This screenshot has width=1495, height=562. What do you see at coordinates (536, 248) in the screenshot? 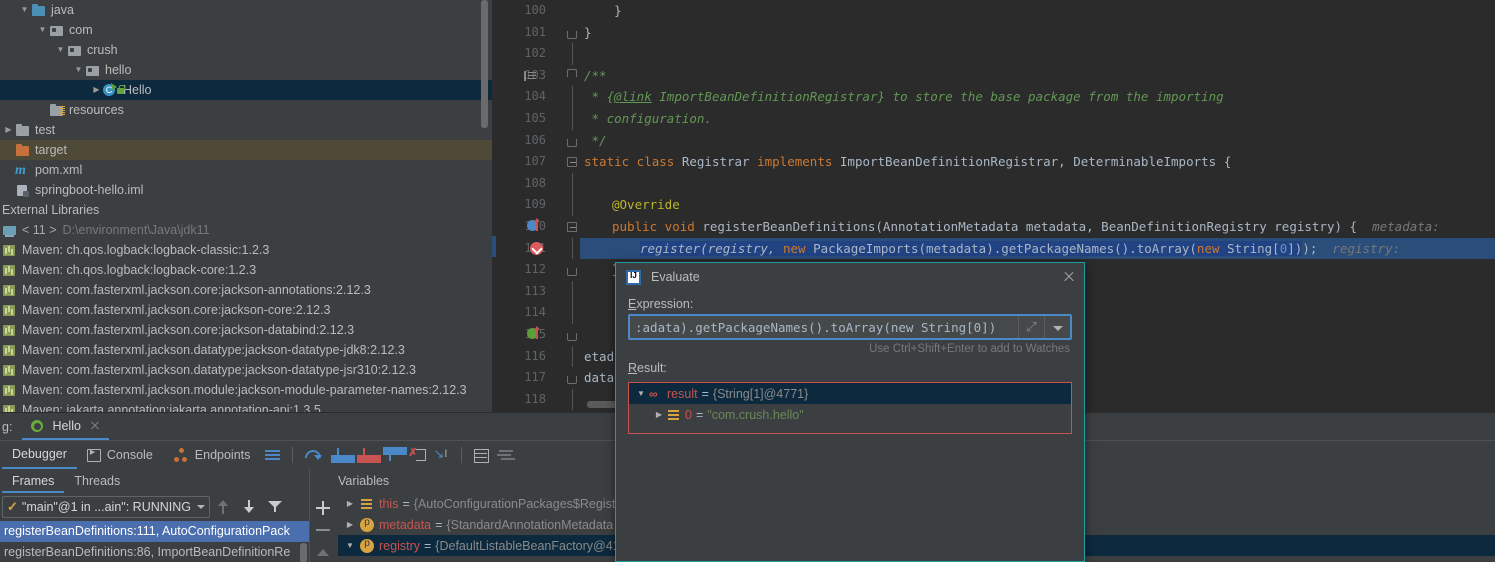
I see `breakpoint-icon` at bounding box center [536, 248].